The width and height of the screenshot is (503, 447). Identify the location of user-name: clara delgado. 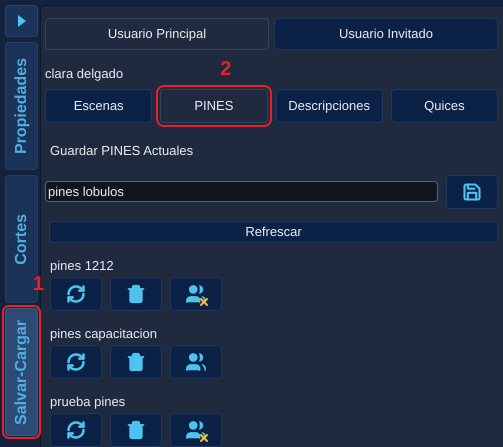
(84, 72).